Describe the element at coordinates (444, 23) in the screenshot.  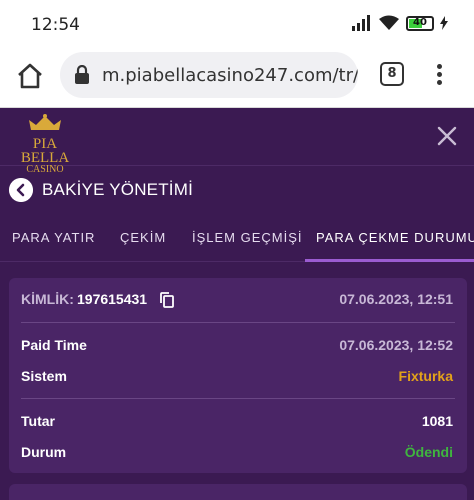
I see `charging-icon` at that location.